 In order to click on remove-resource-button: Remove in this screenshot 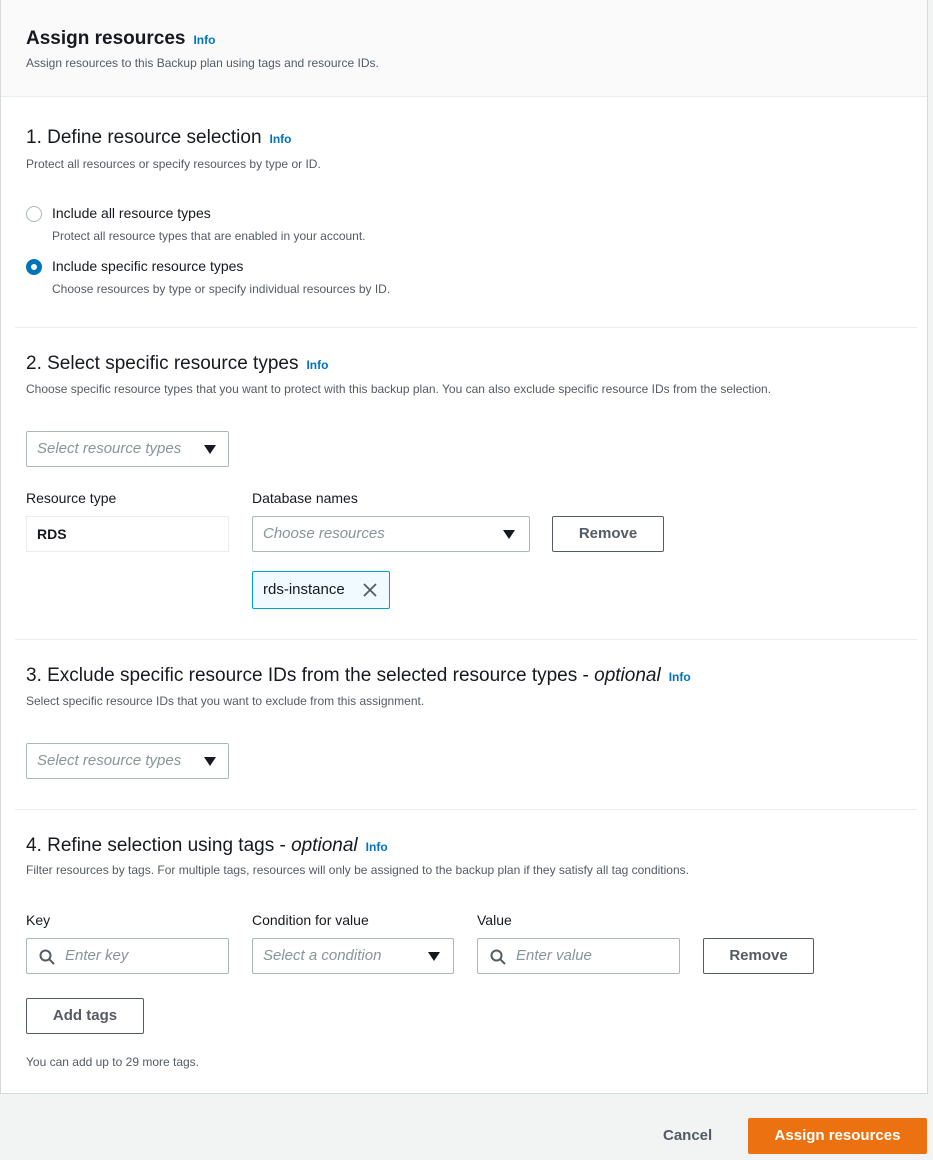, I will do `click(608, 534)`.